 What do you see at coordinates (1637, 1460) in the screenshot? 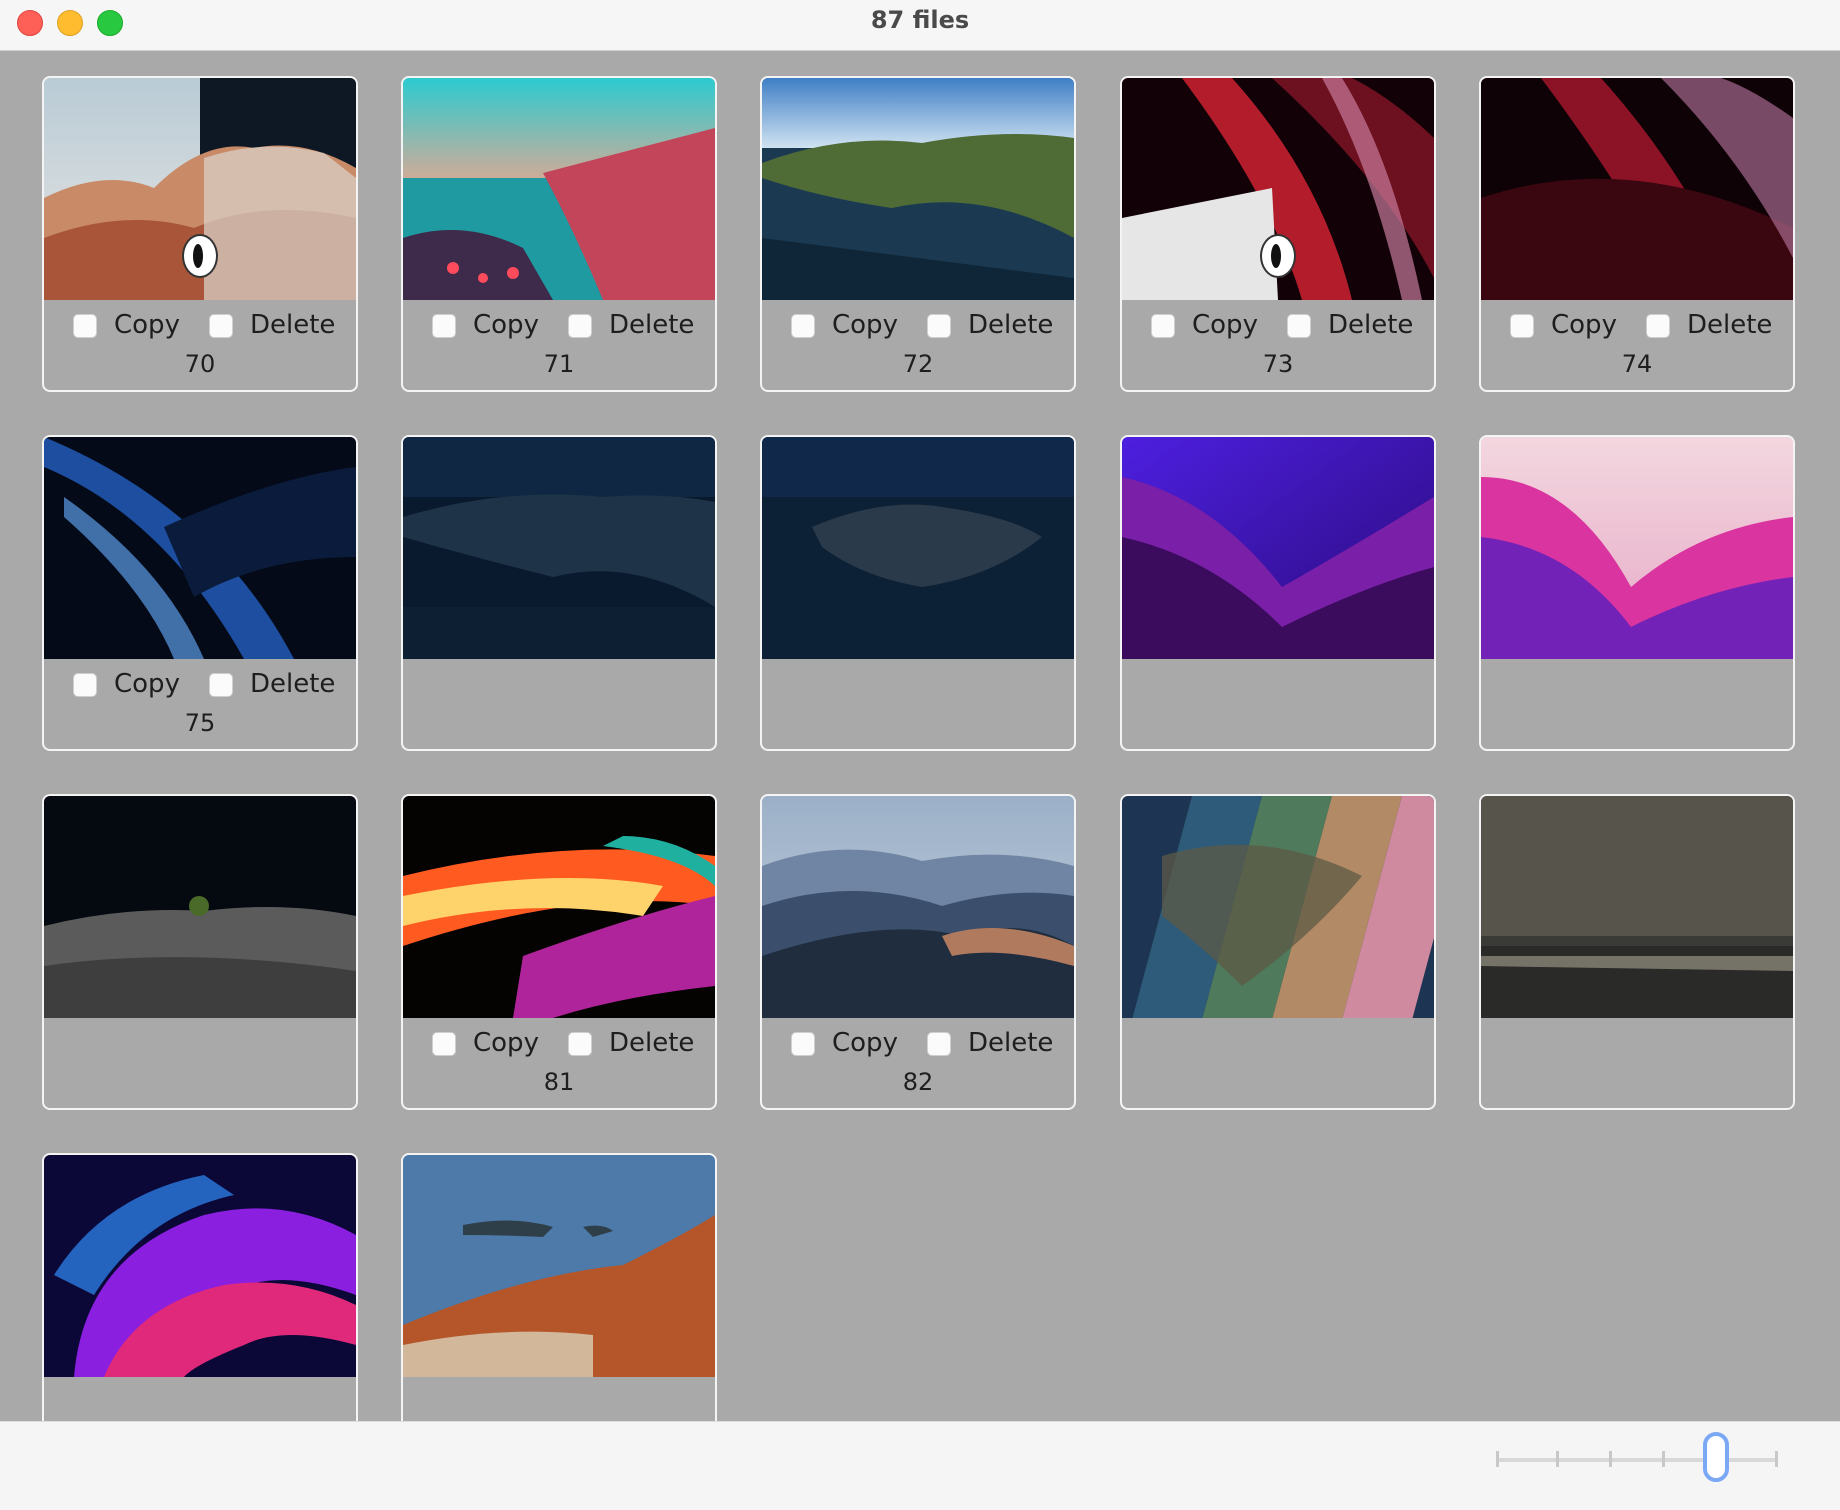
I see `zoom-slider-track` at bounding box center [1637, 1460].